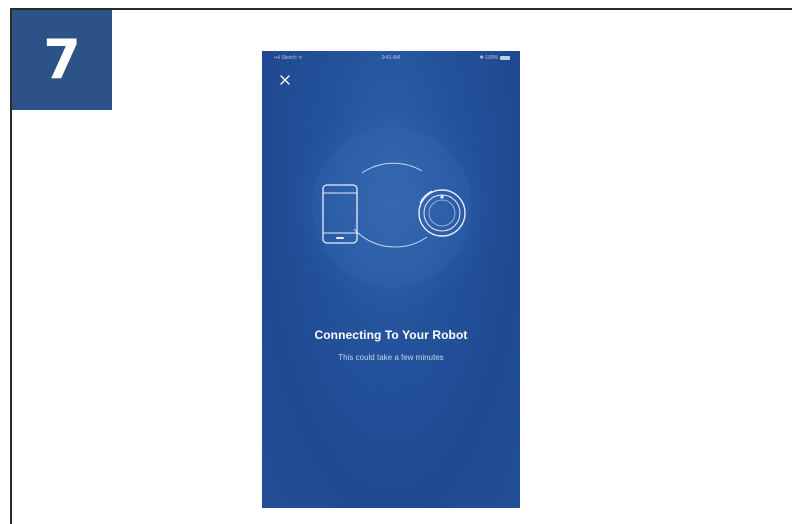 This screenshot has width=792, height=524. I want to click on close-icon, so click(285, 80).